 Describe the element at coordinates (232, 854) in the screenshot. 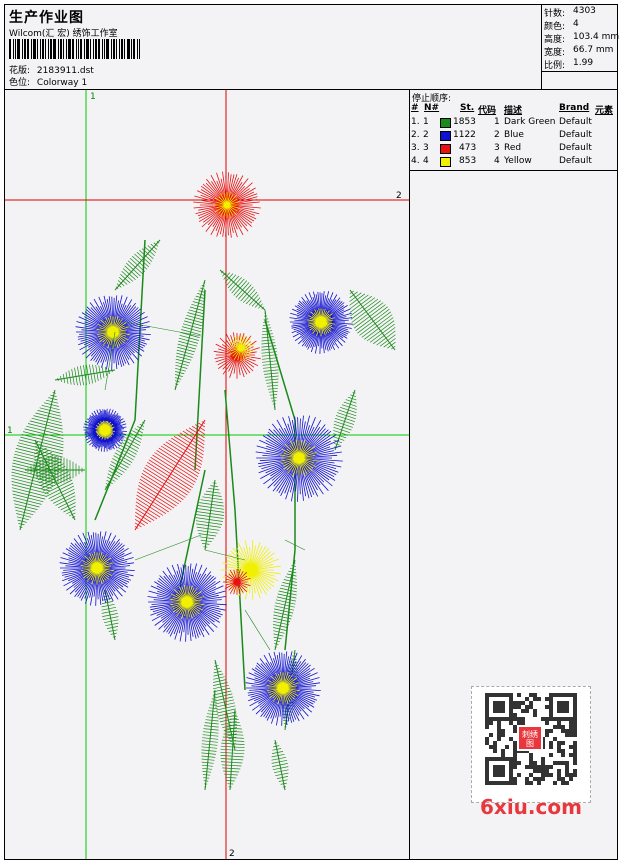

I see `guide-v2-label: 2` at that location.